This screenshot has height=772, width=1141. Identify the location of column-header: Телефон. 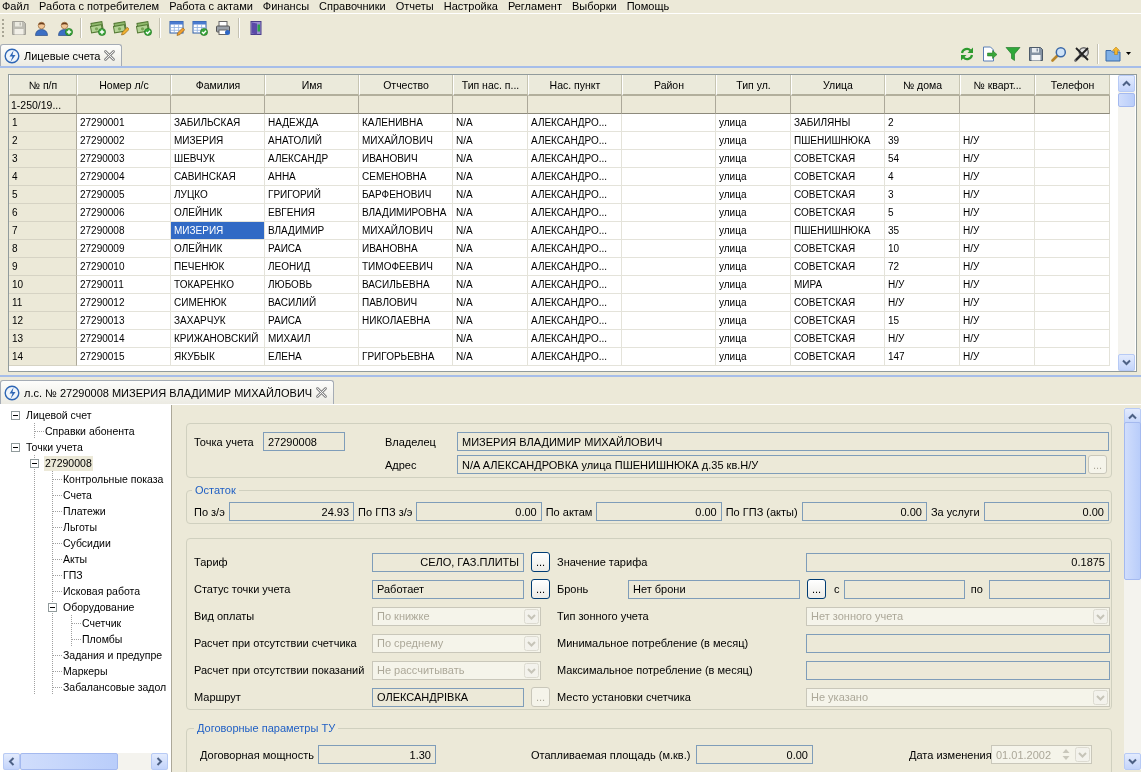
(1072, 85).